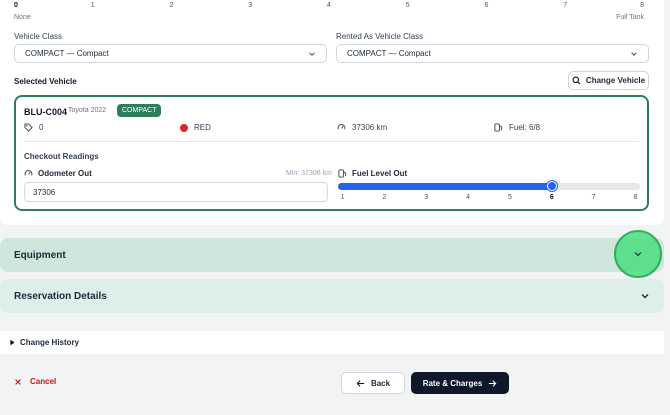 This screenshot has width=670, height=415. What do you see at coordinates (492, 53) in the screenshot?
I see `rented-as-select: COMPACT — Compact` at bounding box center [492, 53].